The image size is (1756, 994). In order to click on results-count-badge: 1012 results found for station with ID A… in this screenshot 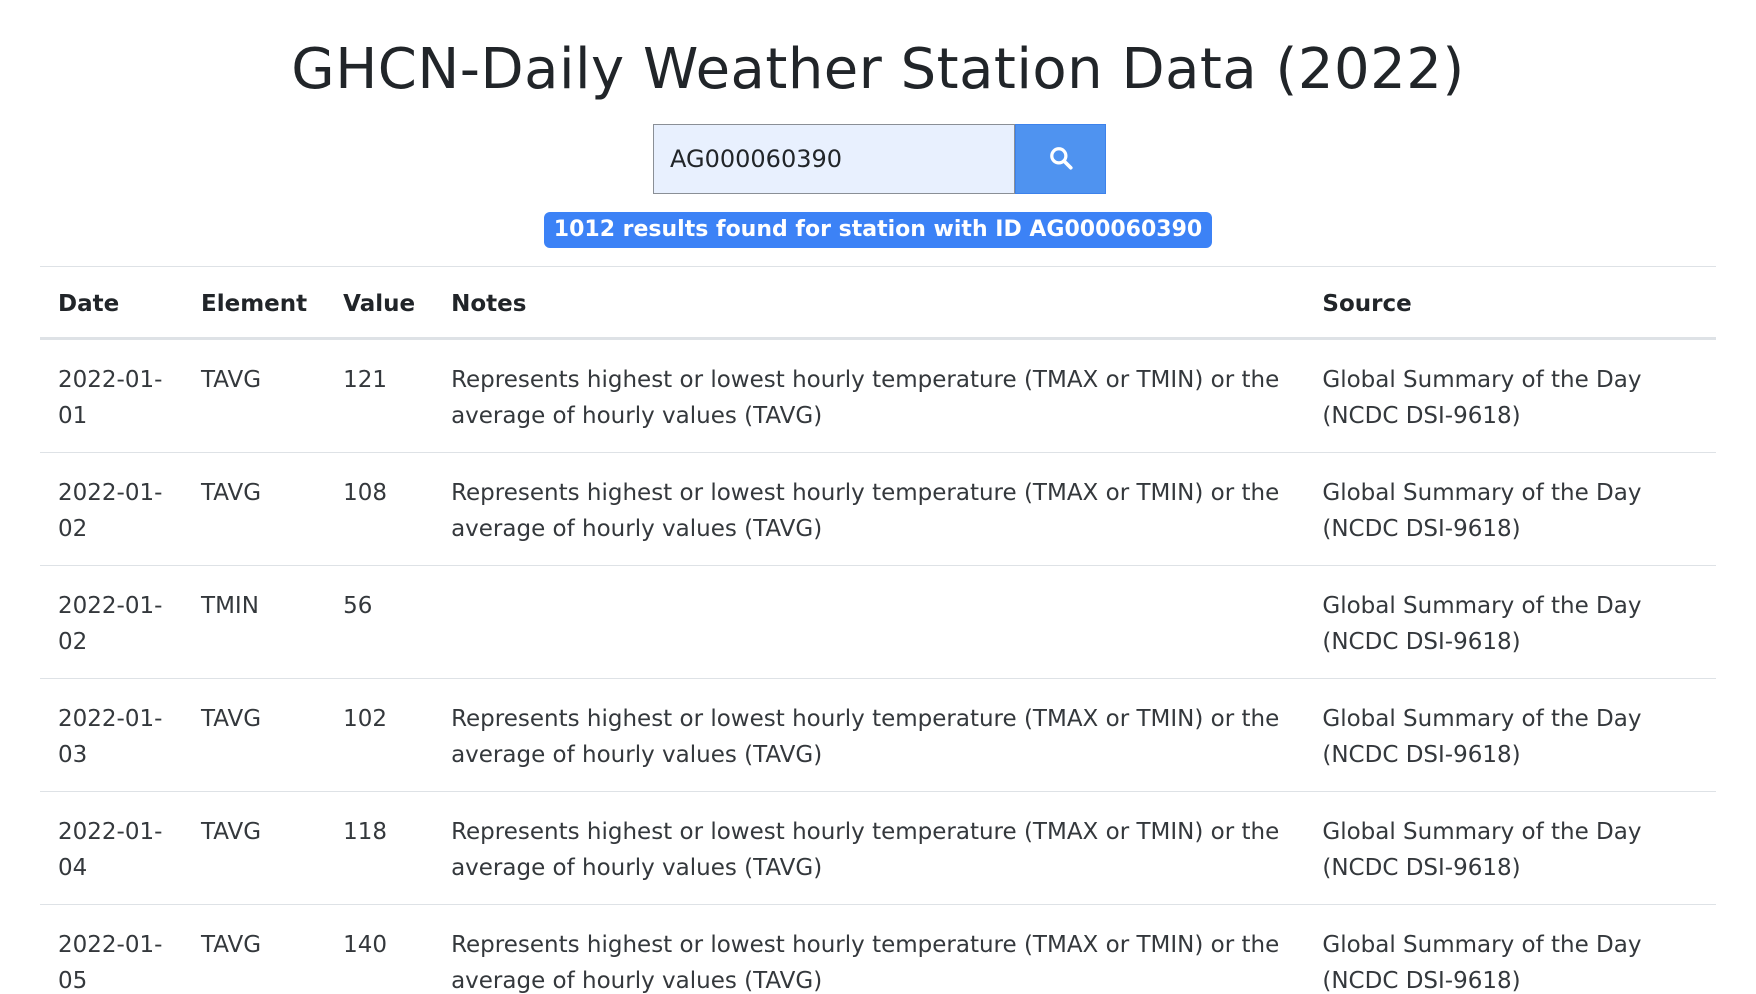, I will do `click(878, 230)`.